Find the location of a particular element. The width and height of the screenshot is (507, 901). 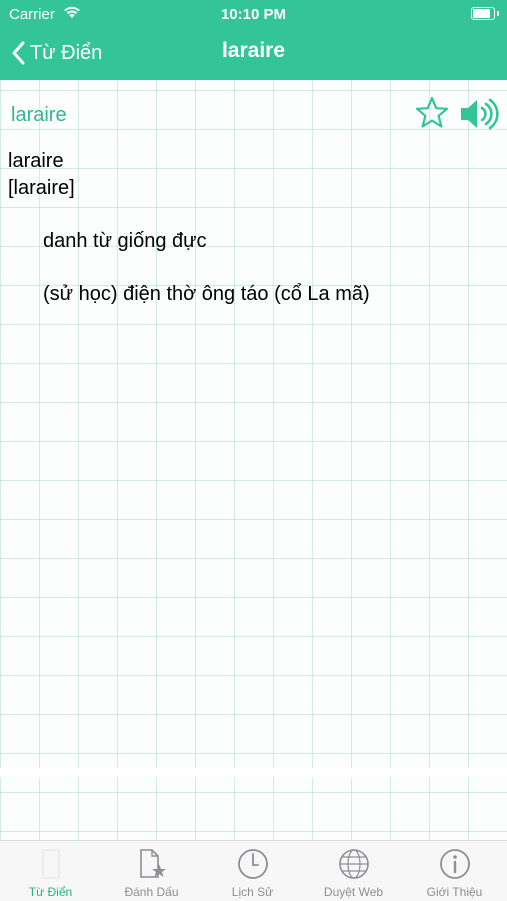

tab-dictionary-label: Từ Điển is located at coordinates (50, 892).